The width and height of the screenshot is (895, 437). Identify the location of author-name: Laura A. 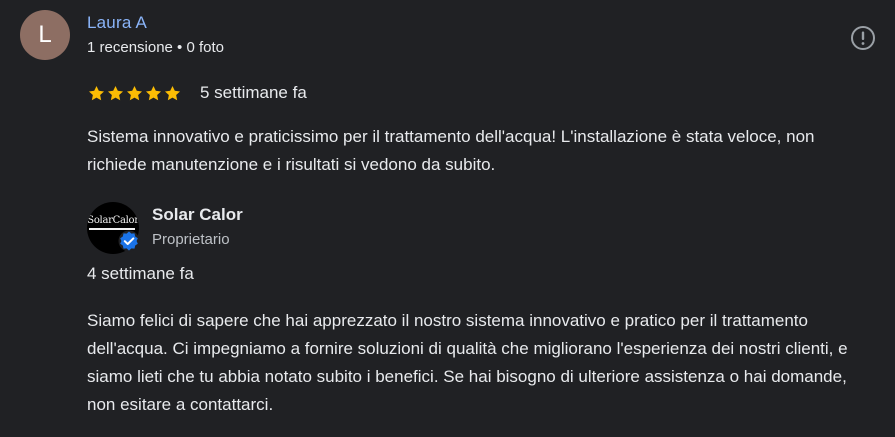
(117, 23).